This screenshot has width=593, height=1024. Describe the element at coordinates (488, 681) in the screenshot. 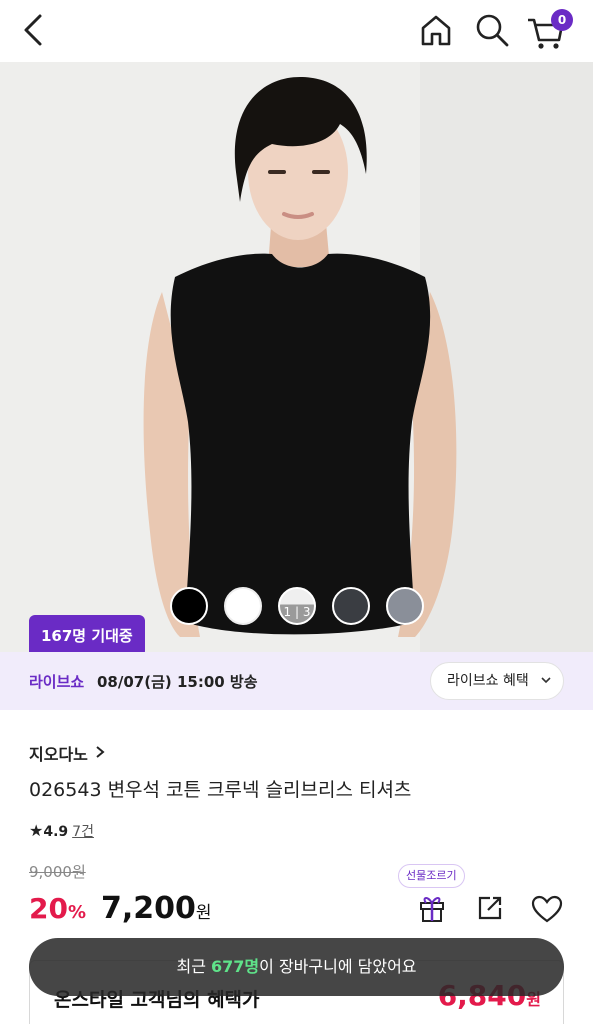

I see `live-benefit-label: 라이브쇼 혜택` at that location.